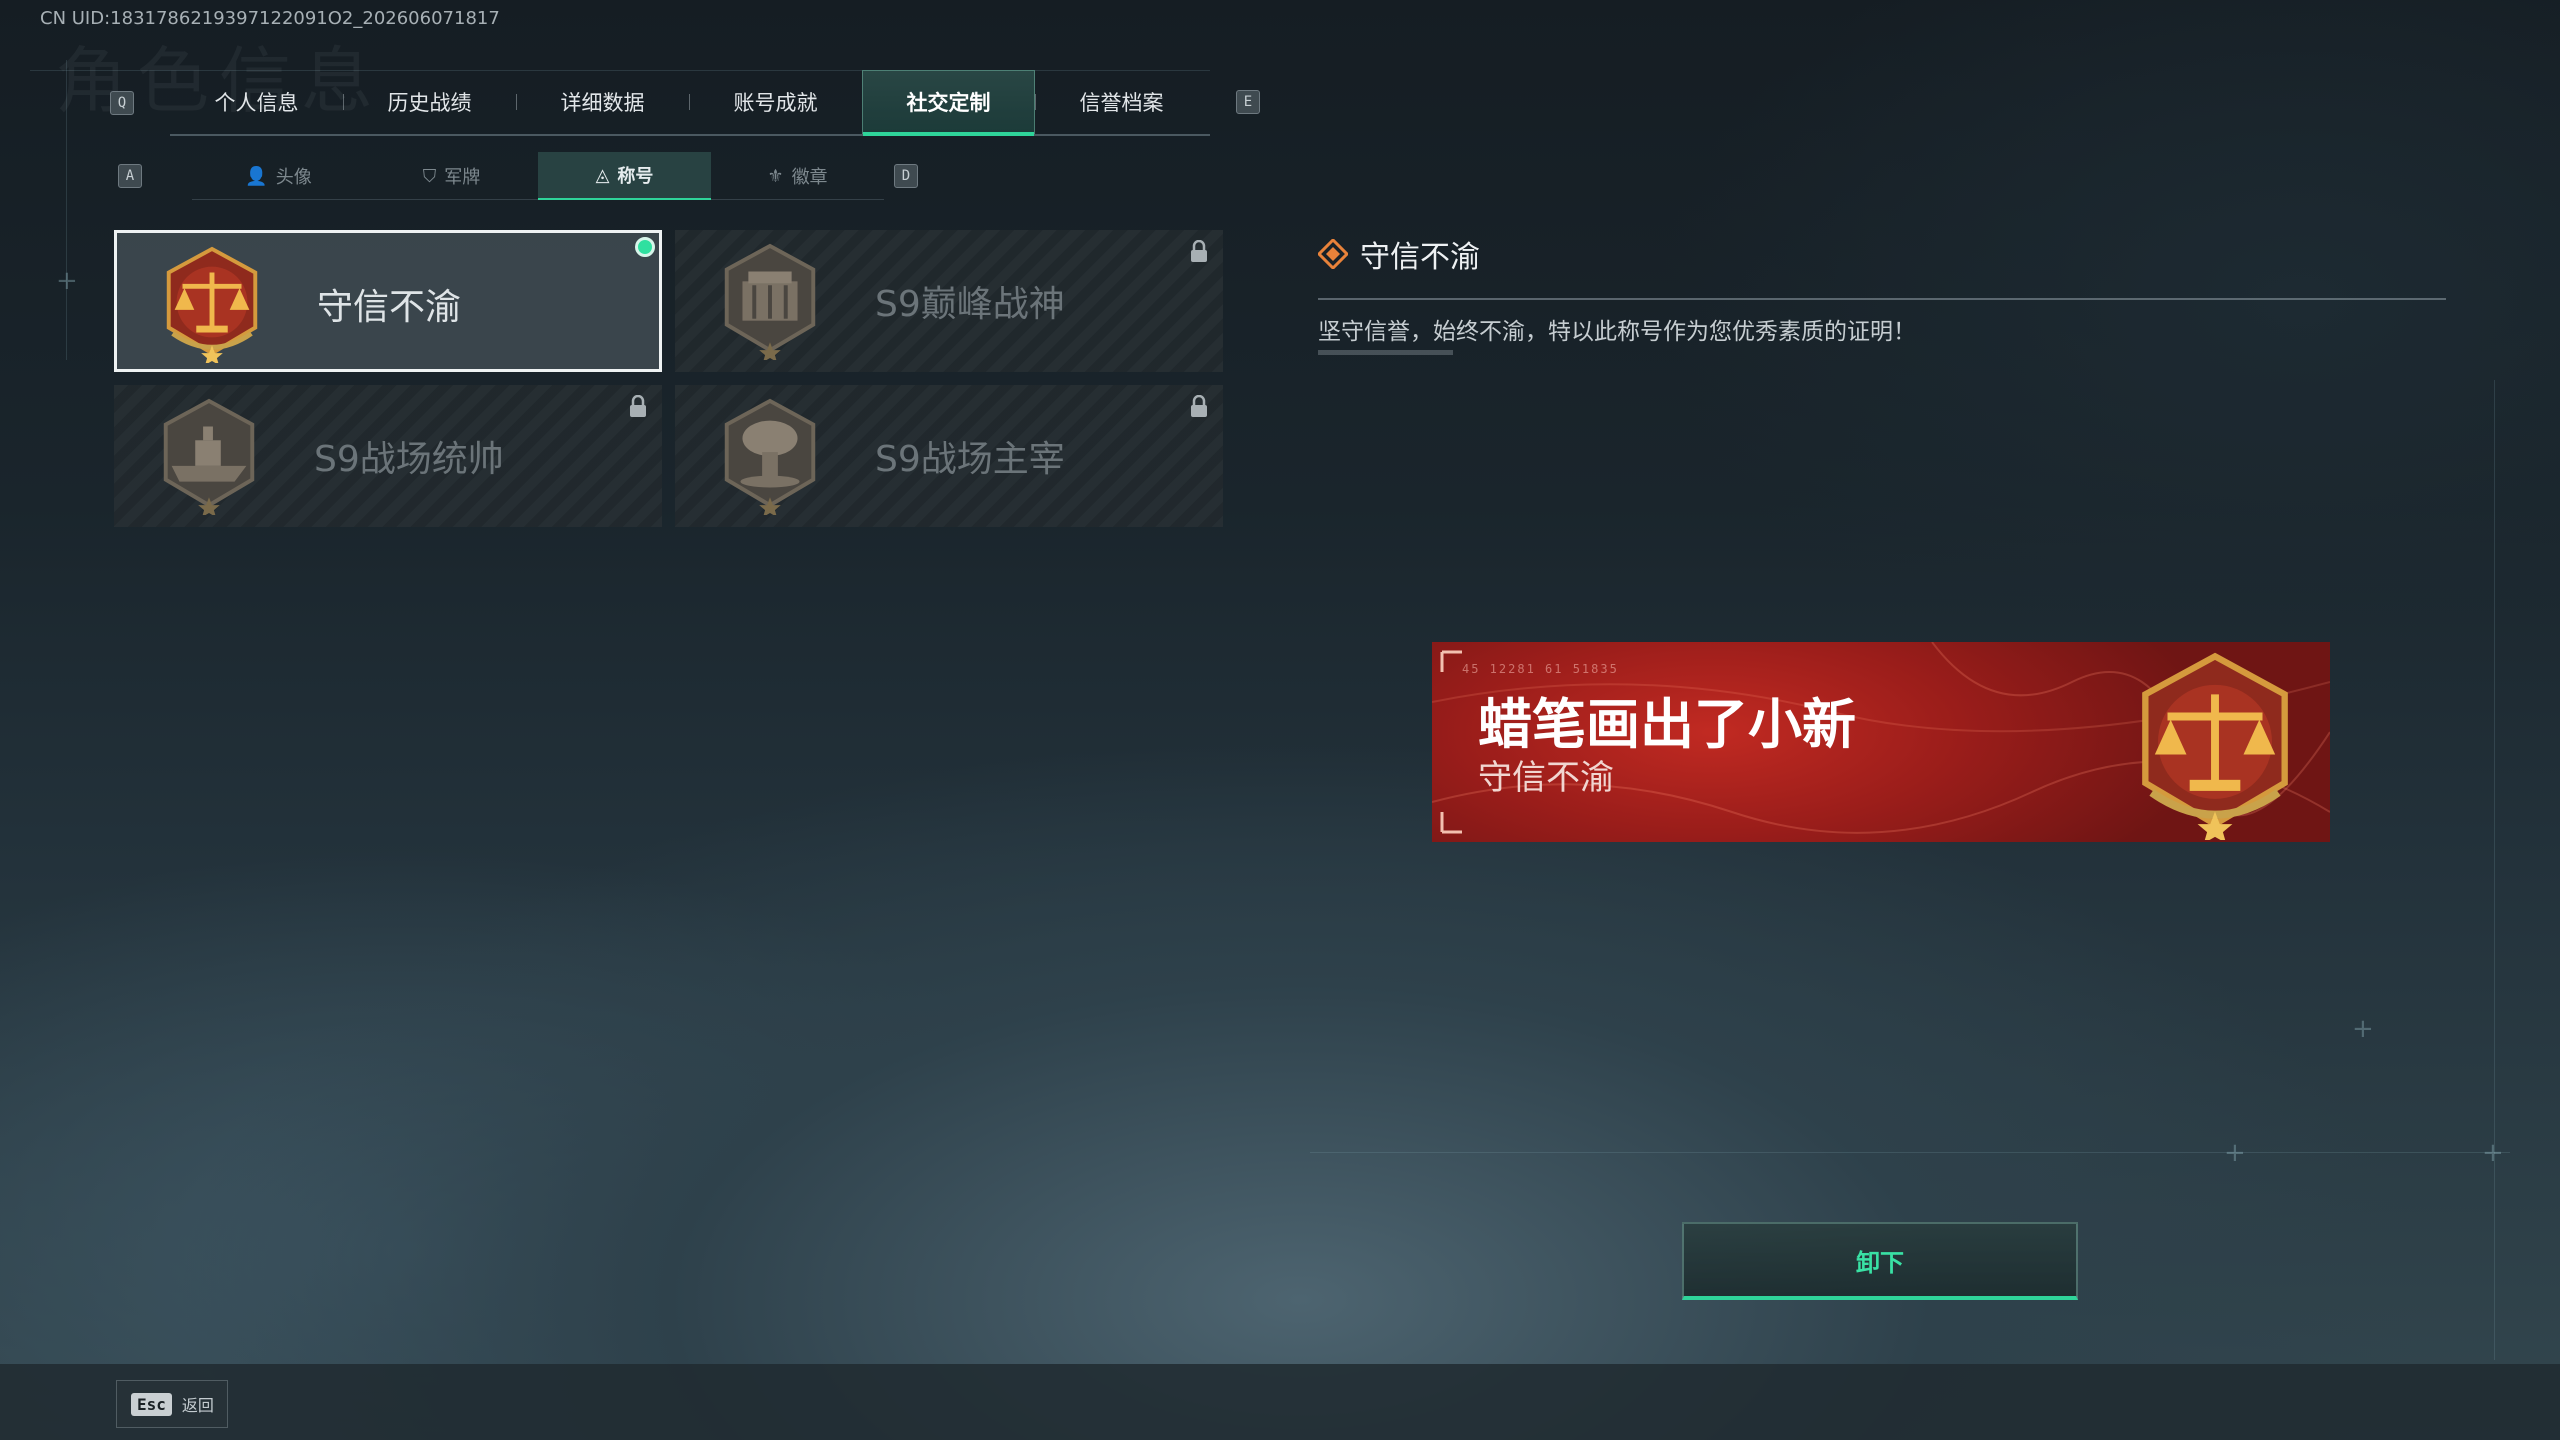 Image resolution: width=2560 pixels, height=1440 pixels. What do you see at coordinates (1420, 257) in the screenshot?
I see `detail-title: 守信不渝` at bounding box center [1420, 257].